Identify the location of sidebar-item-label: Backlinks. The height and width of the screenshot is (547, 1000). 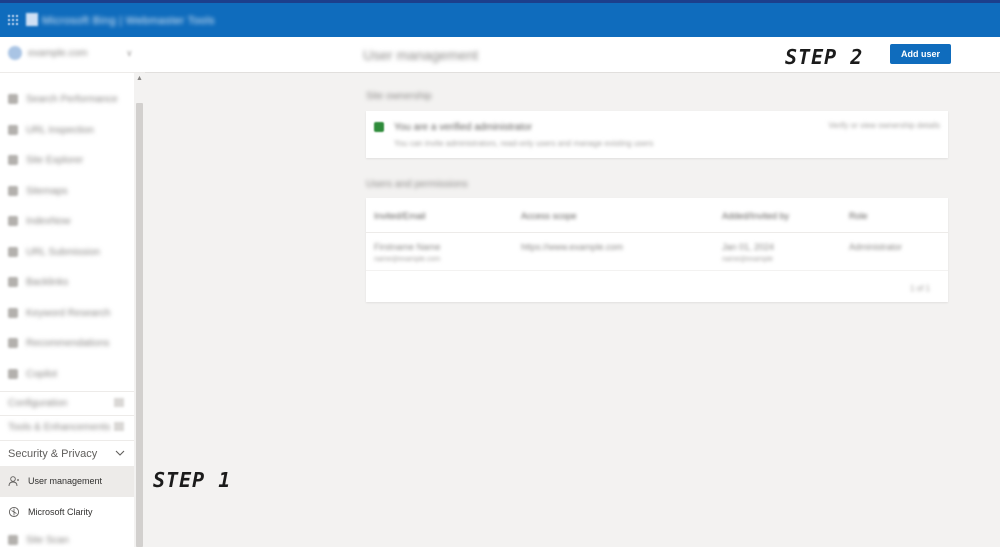
(47, 282).